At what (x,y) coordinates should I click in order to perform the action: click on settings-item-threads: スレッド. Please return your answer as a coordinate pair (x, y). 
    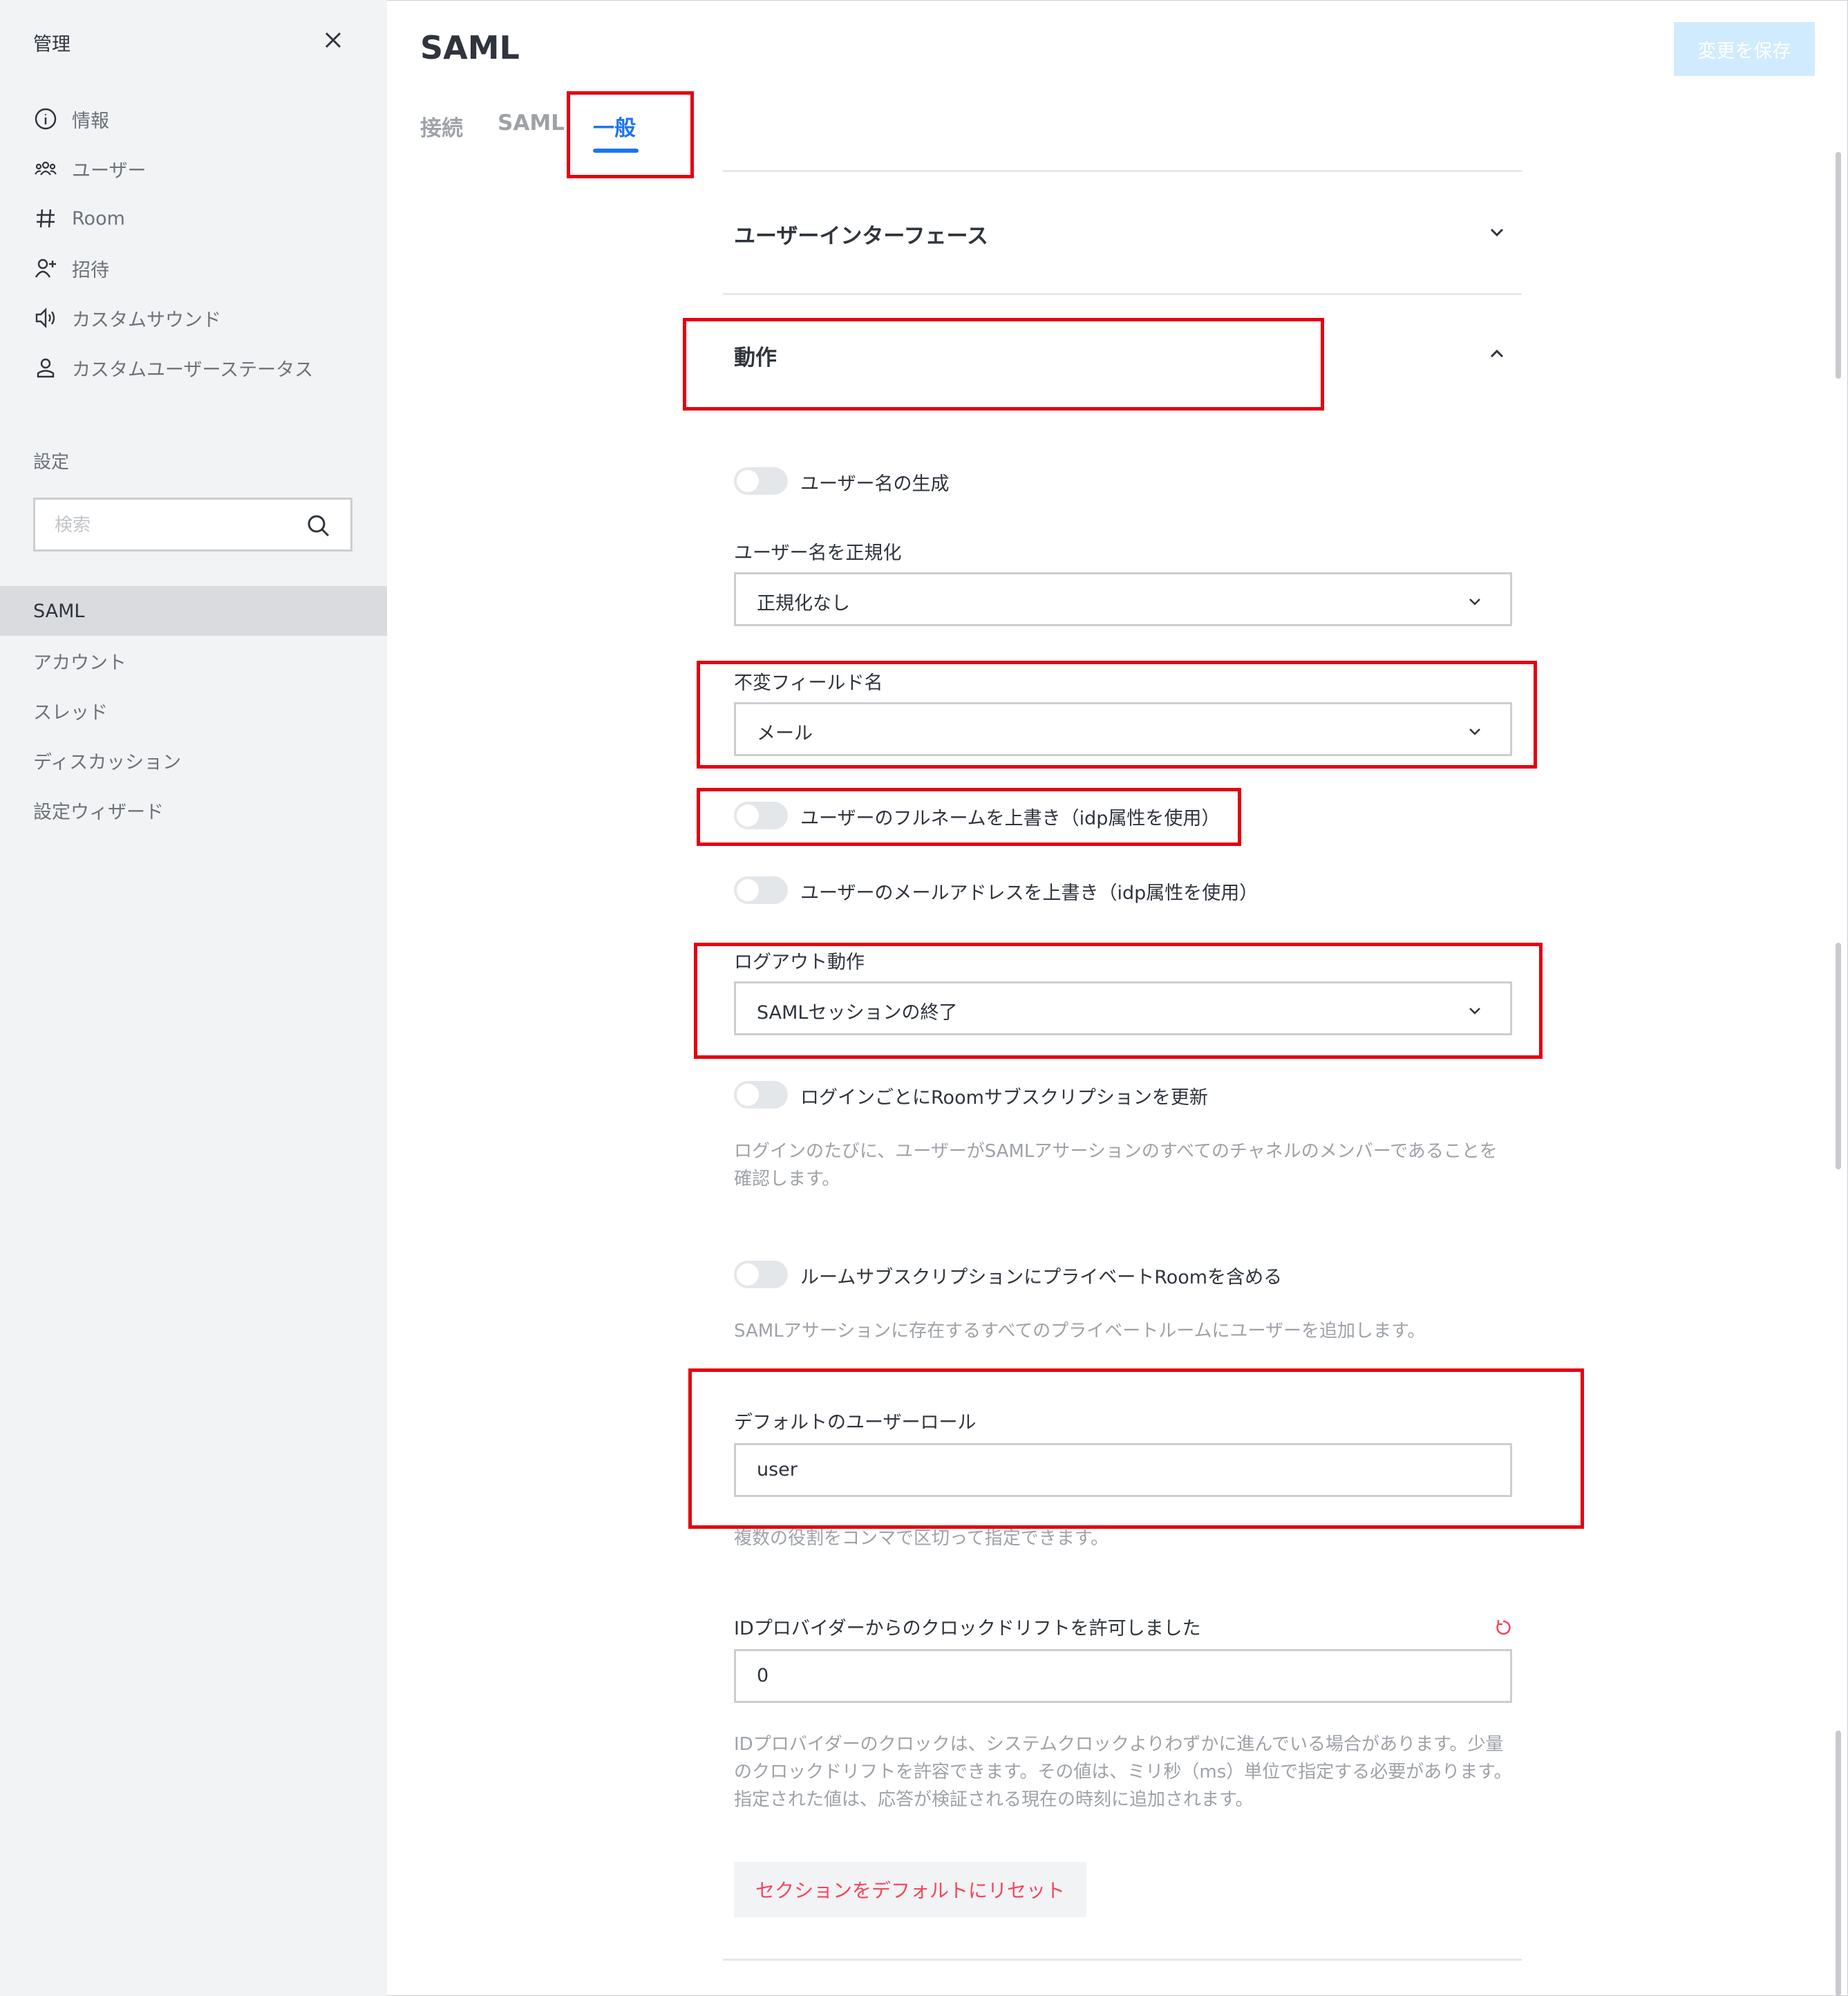
    Looking at the image, I should click on (193, 710).